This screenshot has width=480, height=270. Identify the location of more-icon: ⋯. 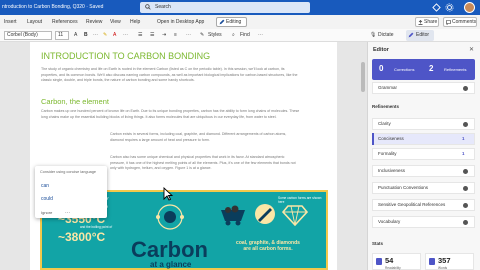
(125, 35).